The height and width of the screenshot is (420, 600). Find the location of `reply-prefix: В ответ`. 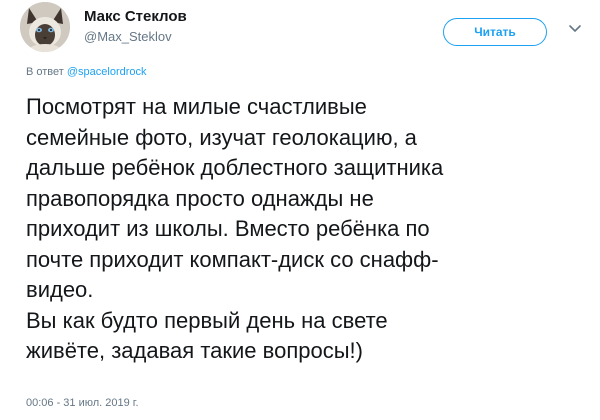

reply-prefix: В ответ is located at coordinates (46, 72).